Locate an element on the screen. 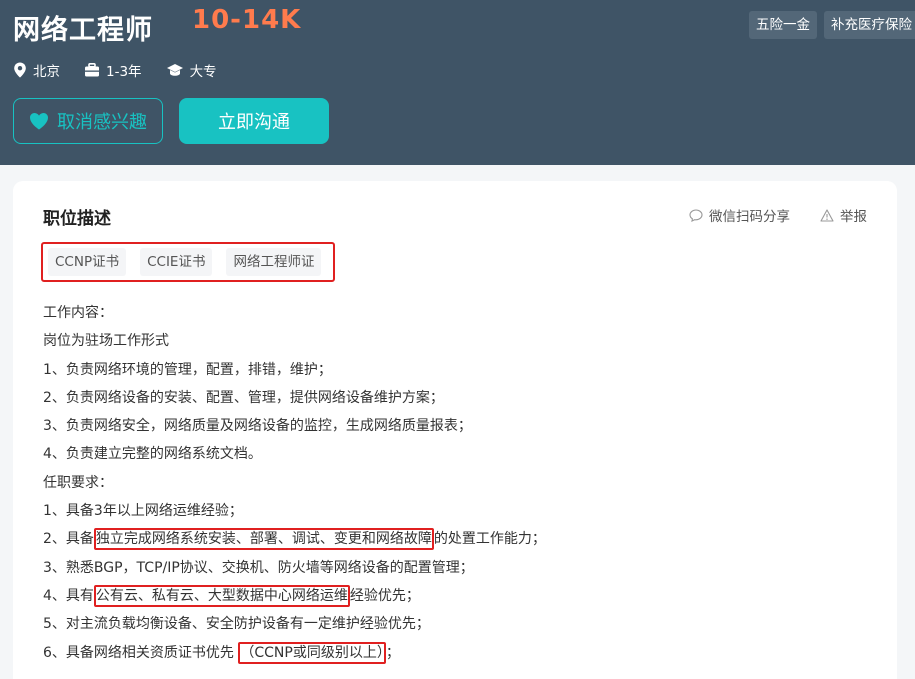 The image size is (915, 679). line-text: 1、负责网络环境的管理，配置，排错，维护； is located at coordinates (187, 369).